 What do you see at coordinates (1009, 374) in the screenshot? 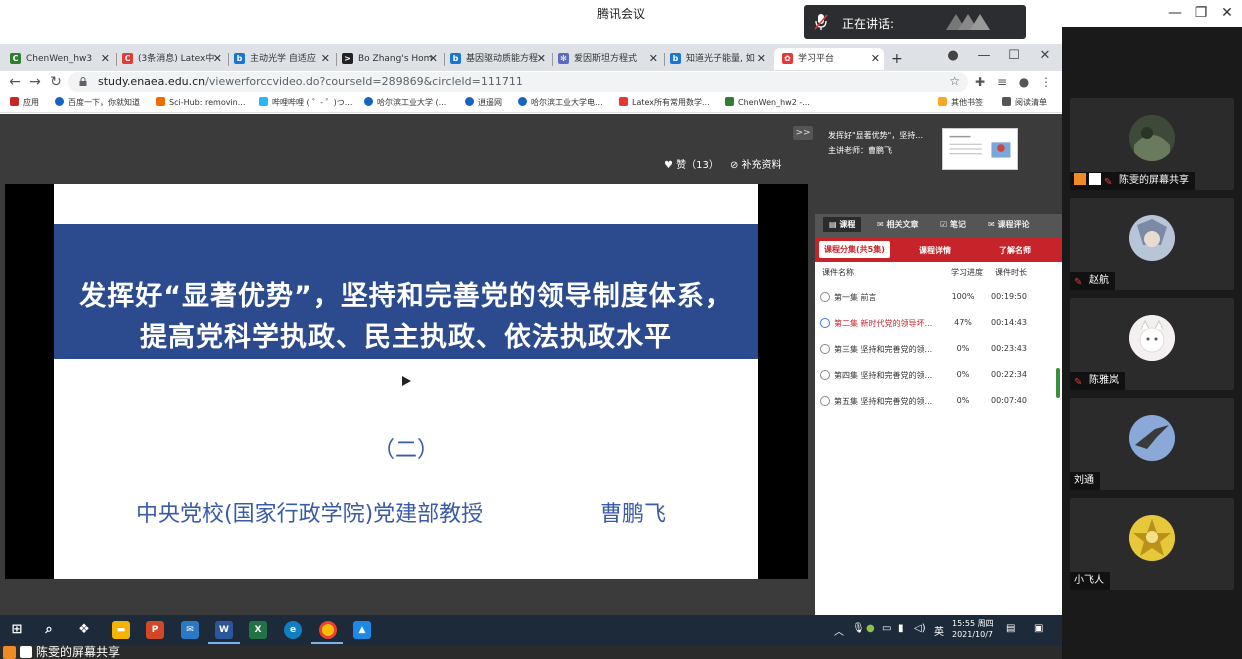
I see `episode-duration: 00:22:34` at bounding box center [1009, 374].